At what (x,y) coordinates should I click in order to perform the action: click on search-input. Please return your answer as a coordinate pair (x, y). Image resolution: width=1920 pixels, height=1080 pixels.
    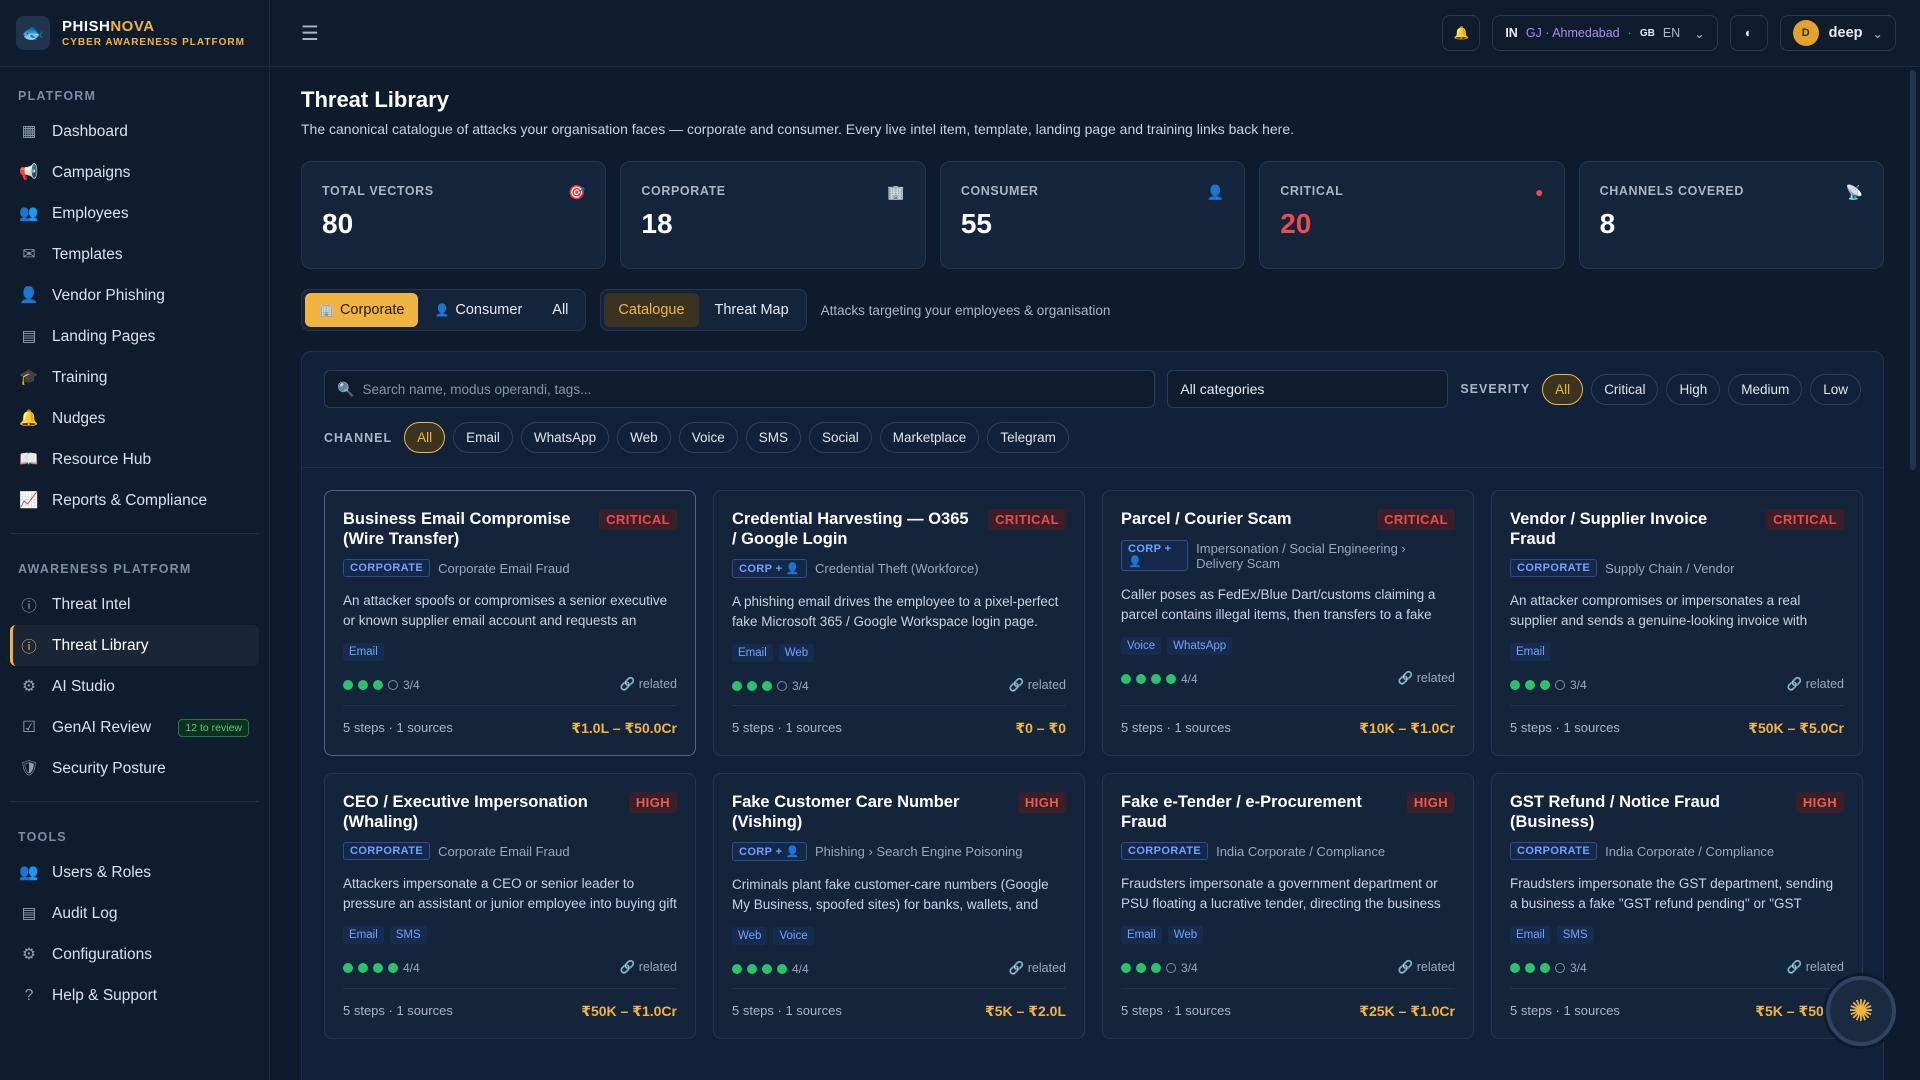
    Looking at the image, I should click on (752, 389).